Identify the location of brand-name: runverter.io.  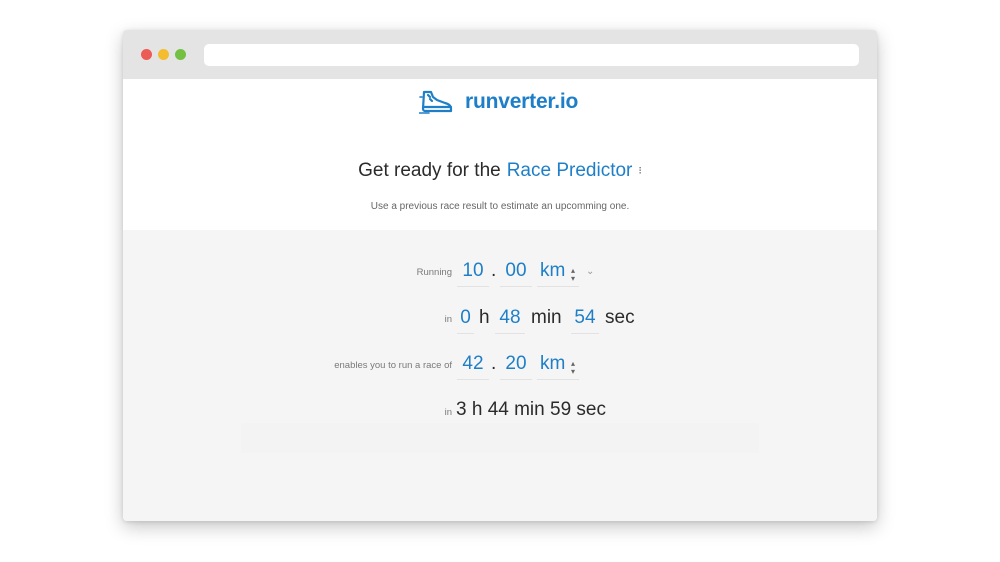
(522, 101).